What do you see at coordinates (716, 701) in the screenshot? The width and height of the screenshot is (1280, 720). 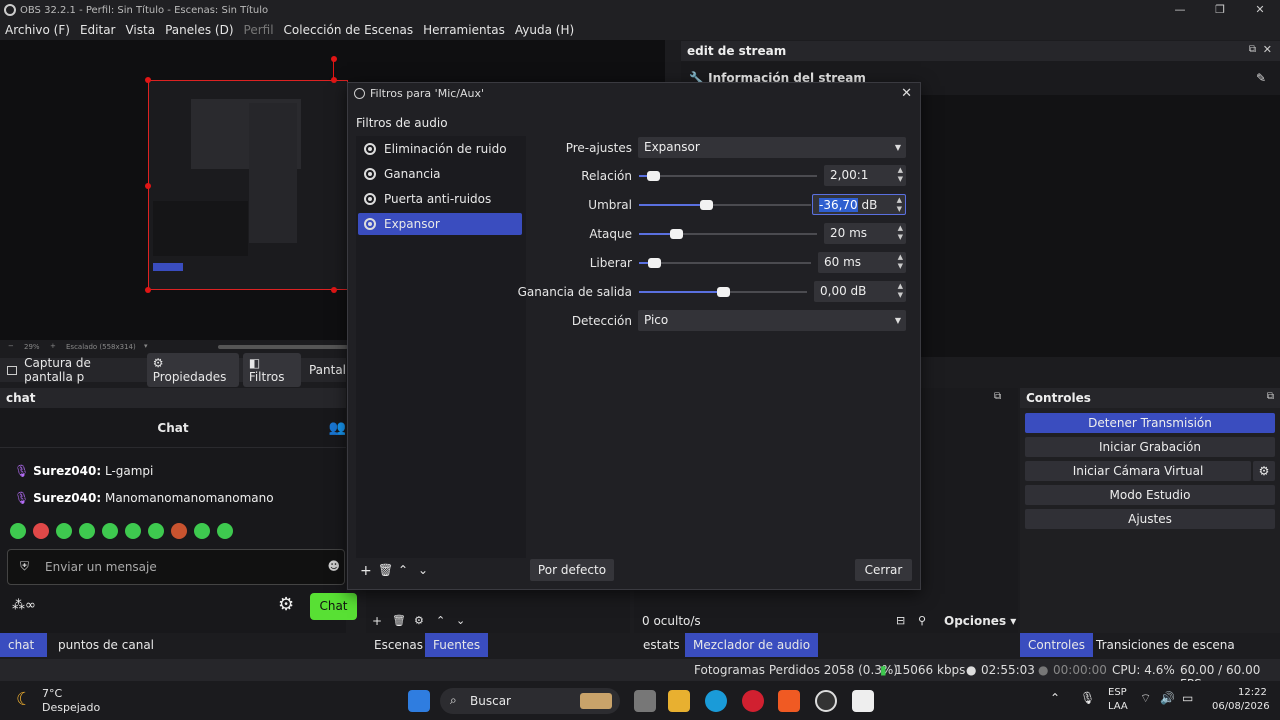 I see `edge-icon` at bounding box center [716, 701].